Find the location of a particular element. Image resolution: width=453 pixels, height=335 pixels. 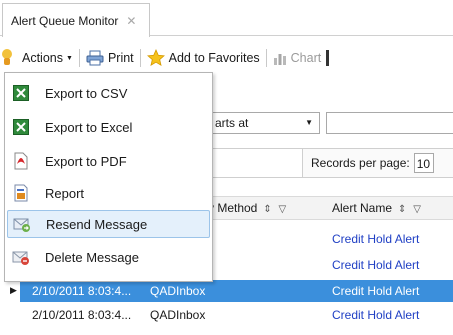

toolbar: Actions ▼ Print Add to Favorites Chart is located at coordinates (226, 58).